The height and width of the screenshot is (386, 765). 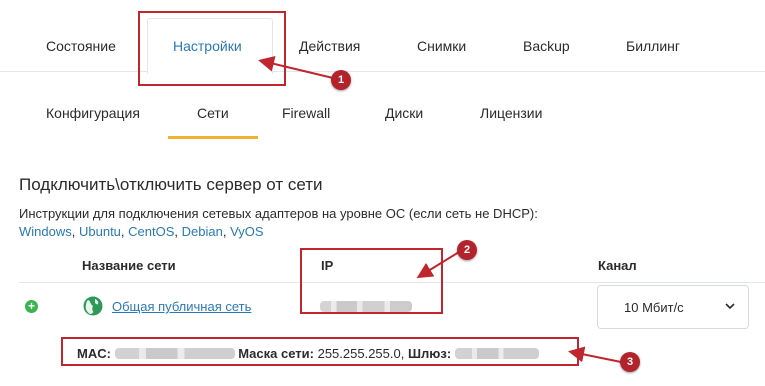 What do you see at coordinates (467, 250) in the screenshot?
I see `annotation-badge-2: 2` at bounding box center [467, 250].